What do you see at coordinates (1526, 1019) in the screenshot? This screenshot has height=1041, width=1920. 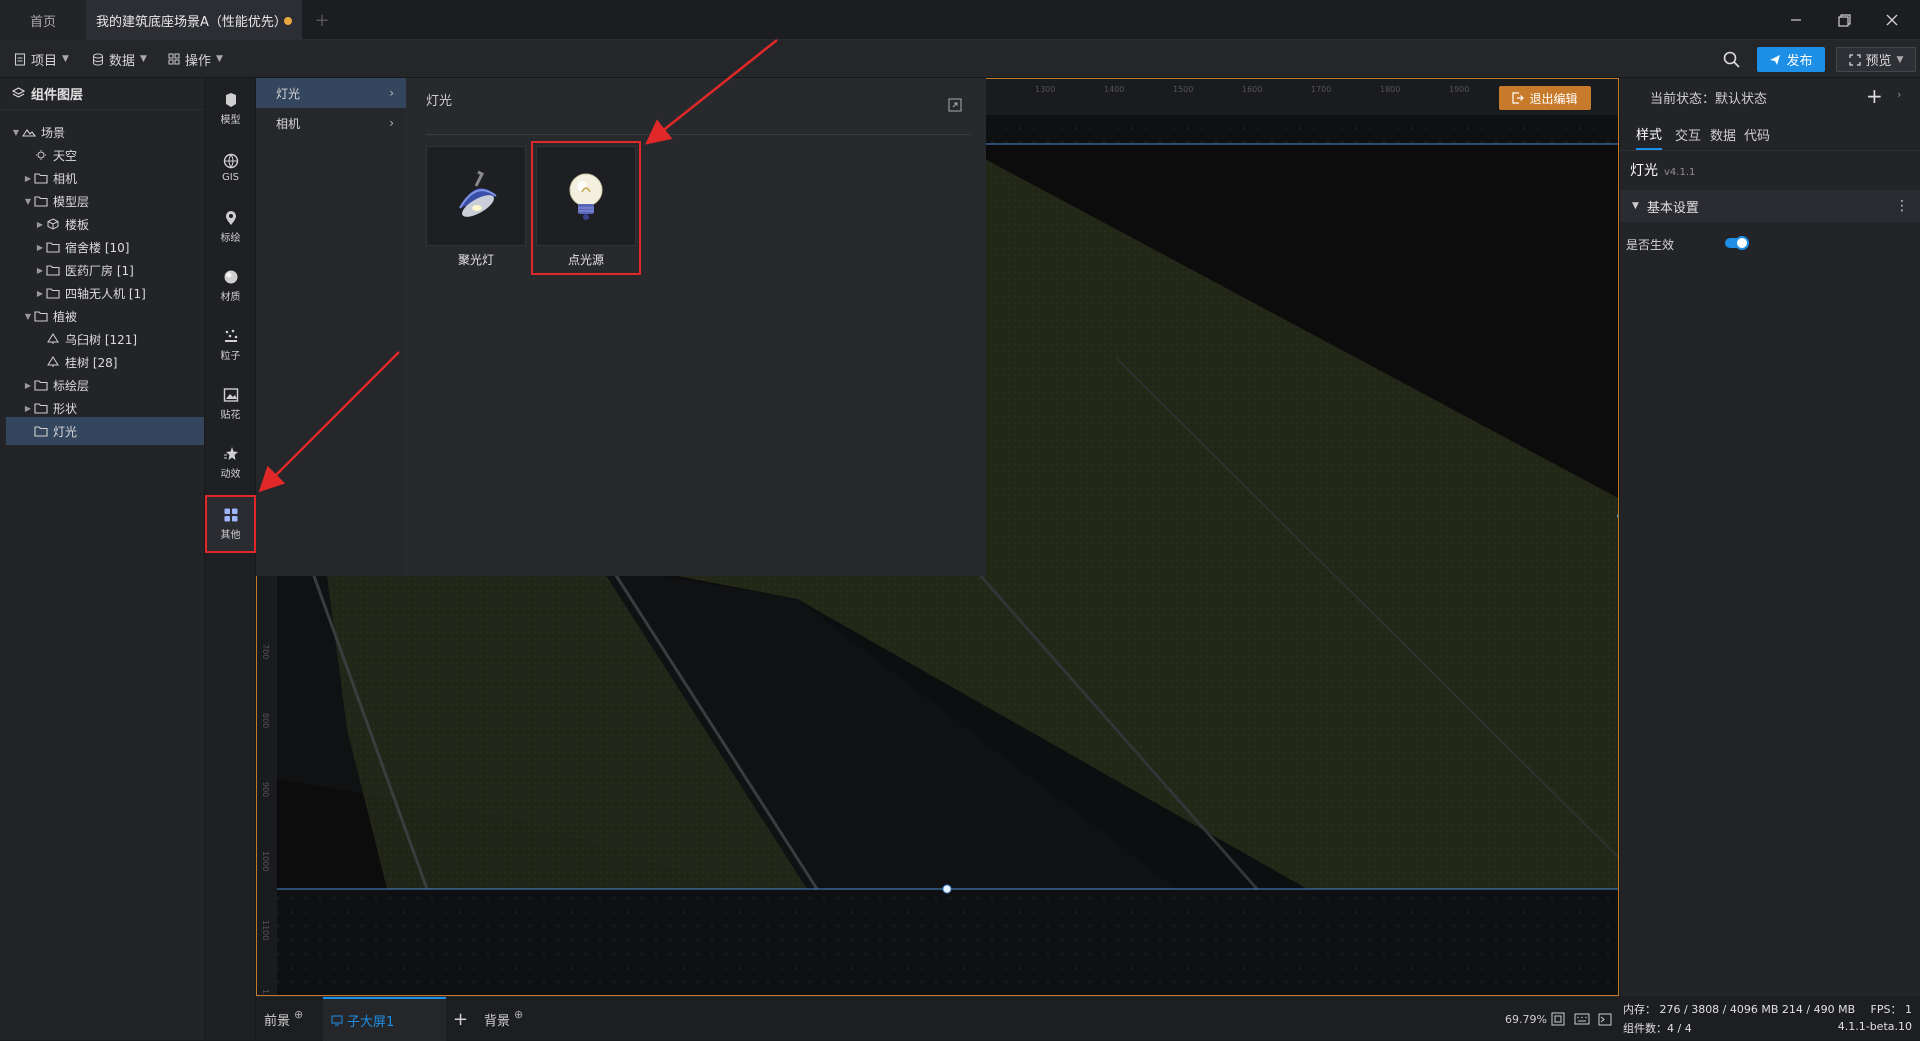 I see `zoom-level-label: 69.79%` at bounding box center [1526, 1019].